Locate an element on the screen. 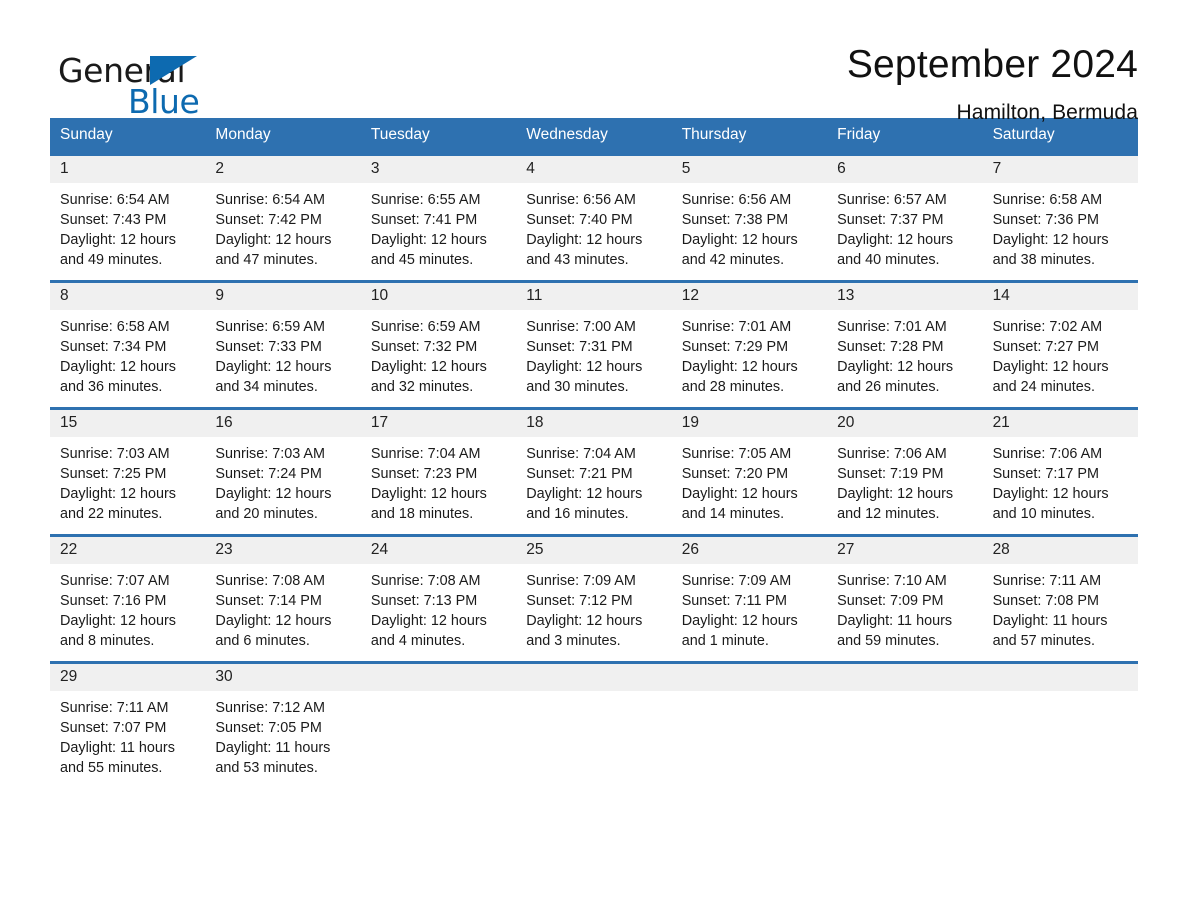 The height and width of the screenshot is (918, 1188). sunrise-text: Sunrise: 7:04 AM is located at coordinates (425, 454).